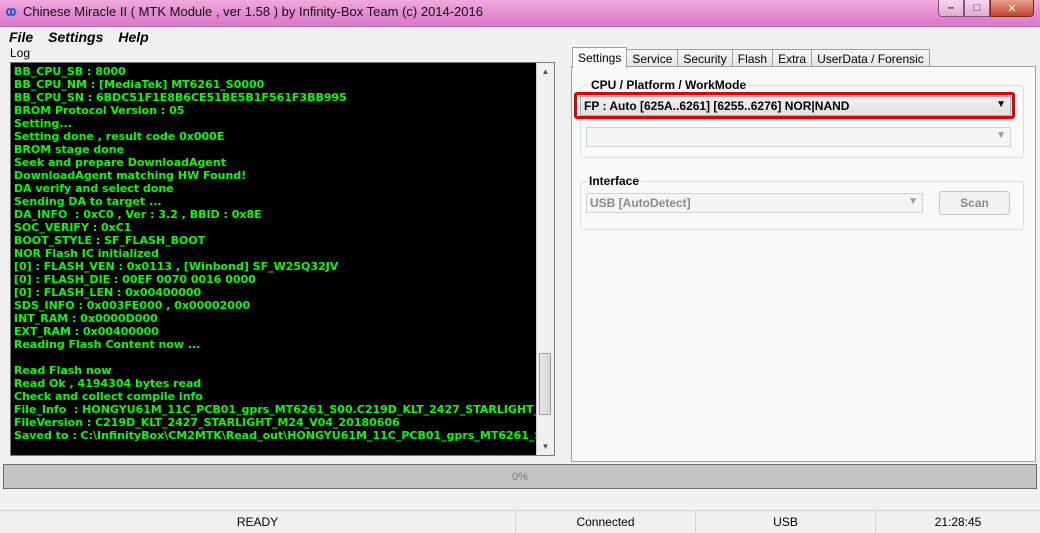  What do you see at coordinates (70, 71) in the screenshot?
I see `log-line: BB_CPU_SB : 8000` at bounding box center [70, 71].